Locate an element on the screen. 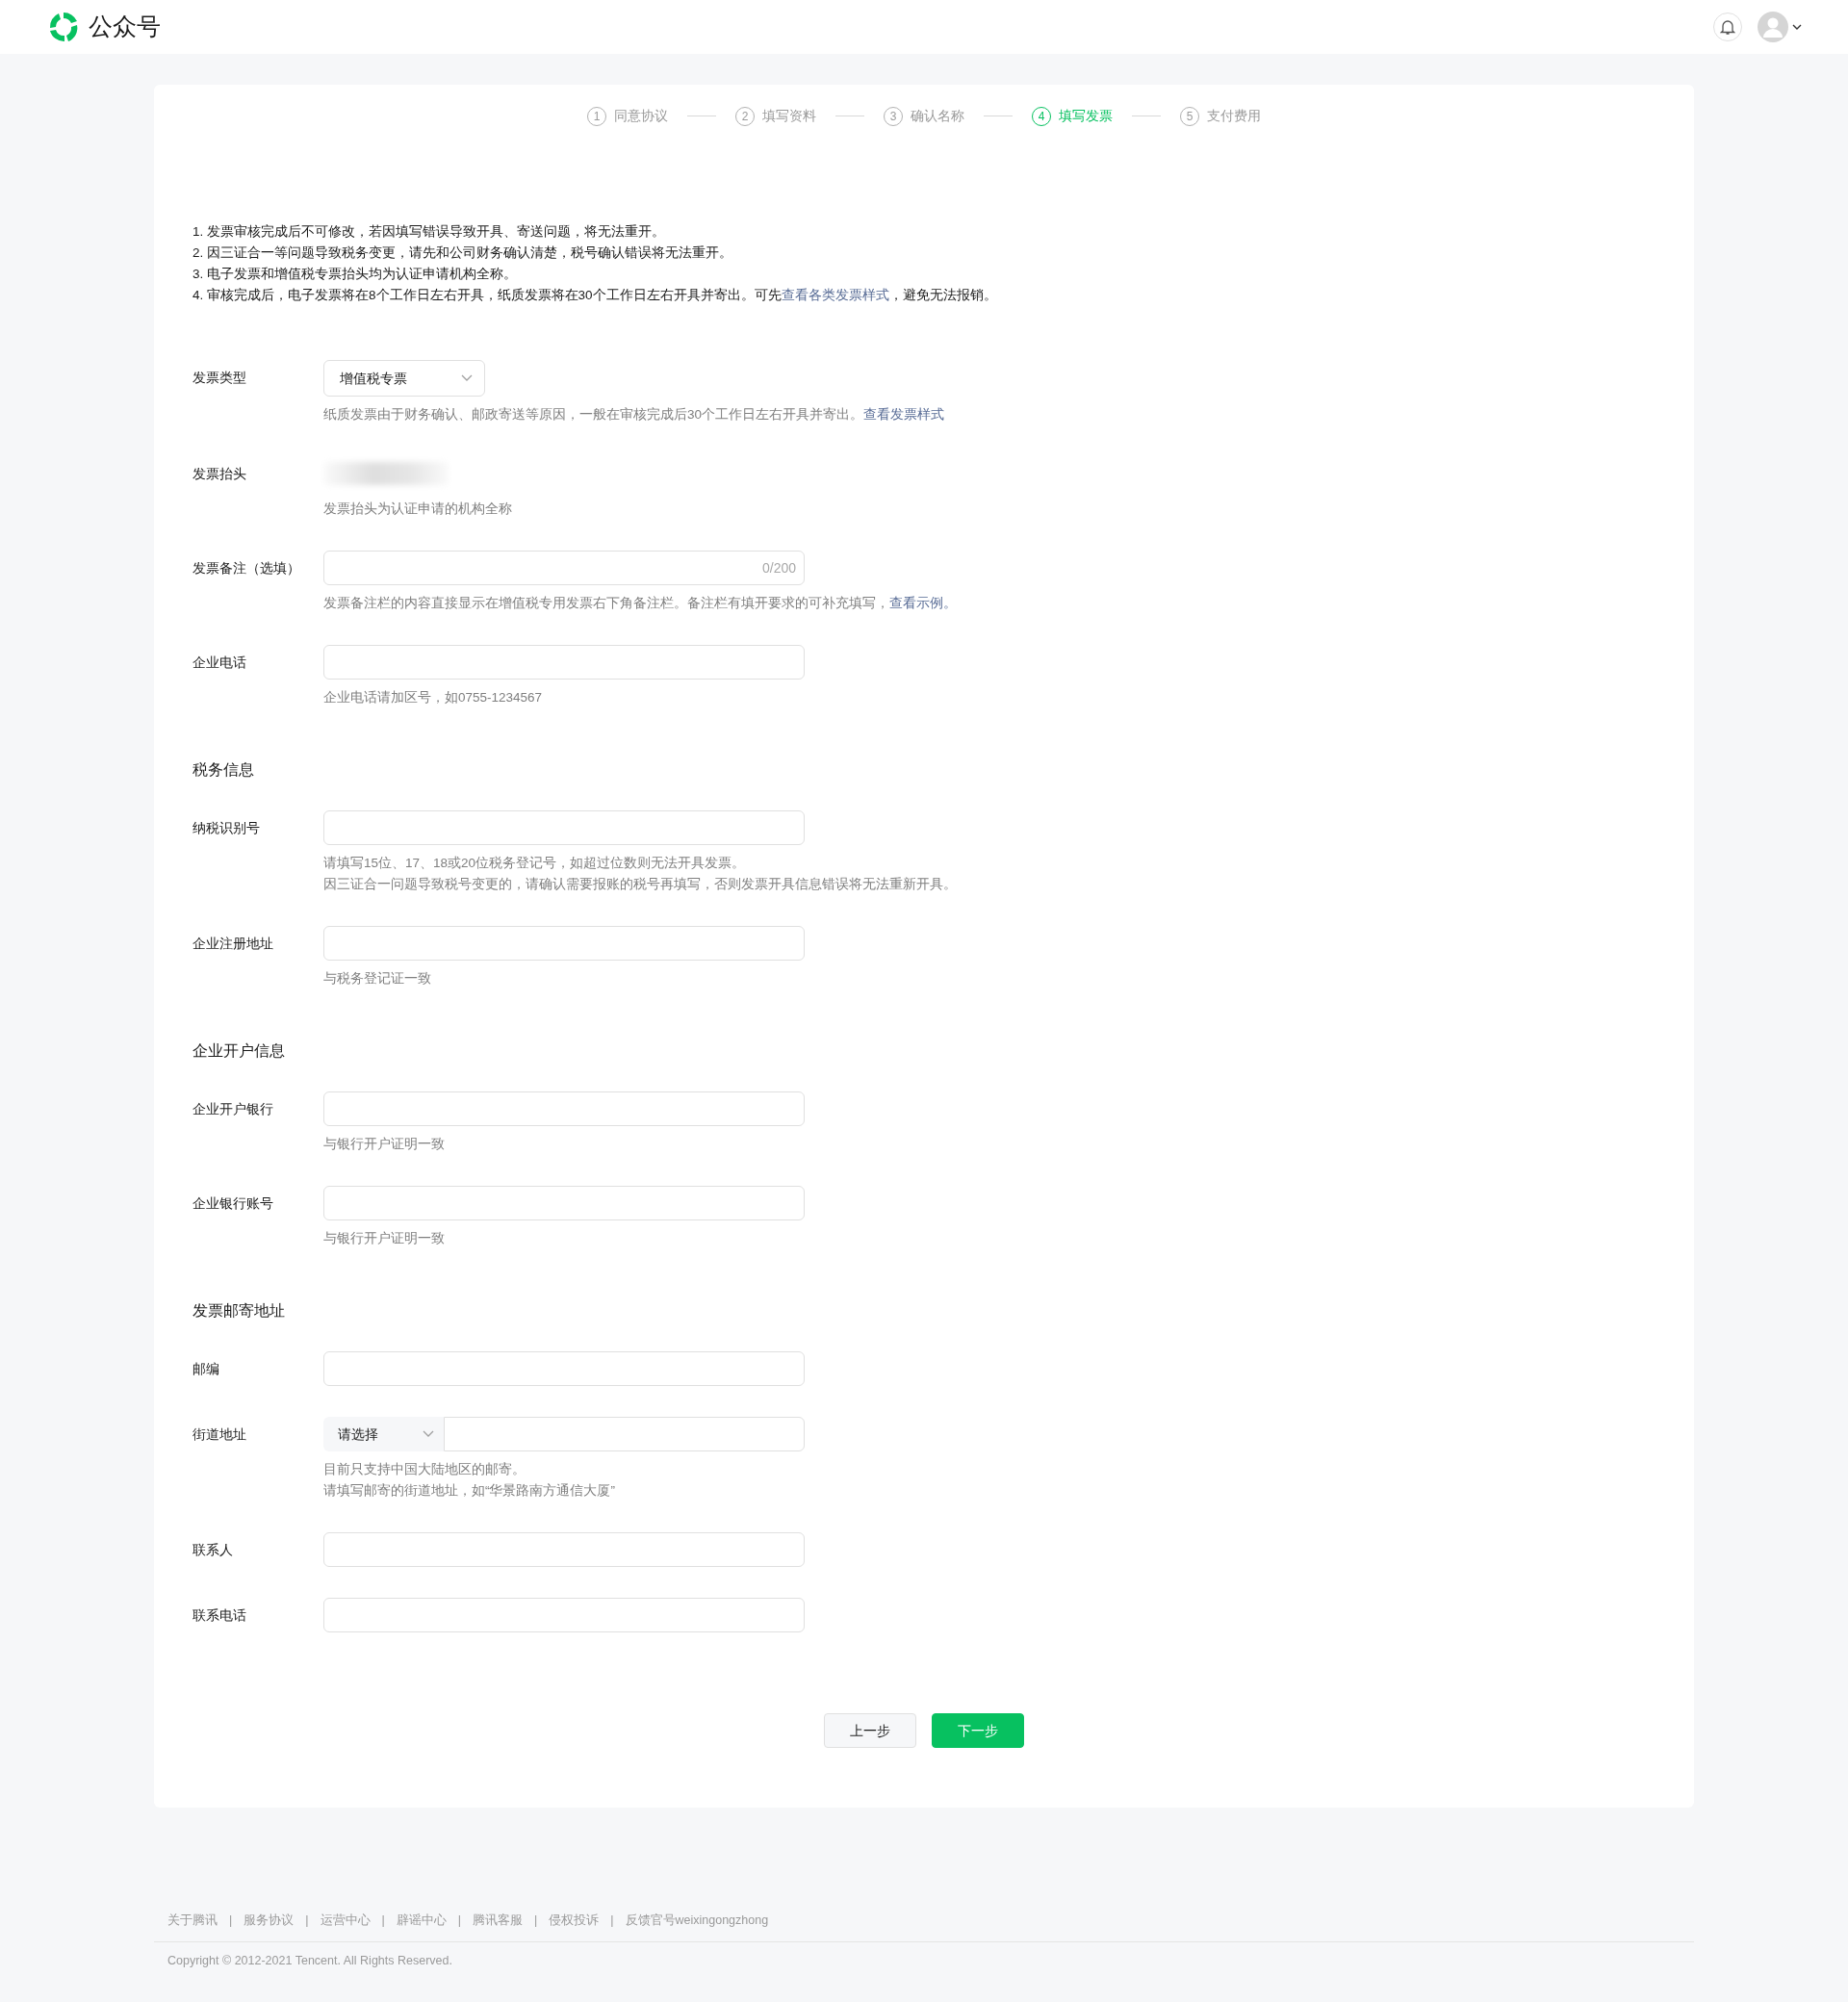  footer-link: 腾讯客服 is located at coordinates (498, 1921).